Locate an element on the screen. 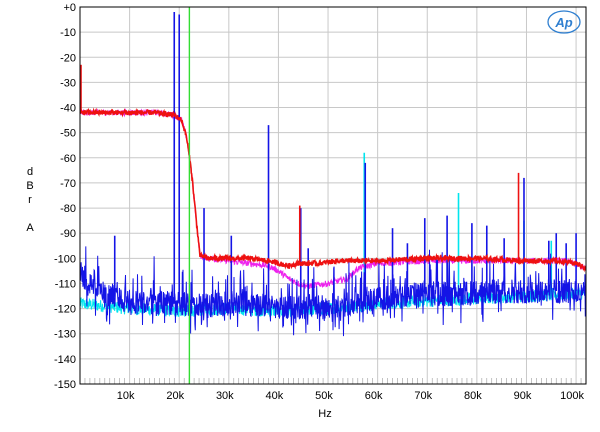 The image size is (600, 432). x-tick-label: 10k is located at coordinates (126, 396).